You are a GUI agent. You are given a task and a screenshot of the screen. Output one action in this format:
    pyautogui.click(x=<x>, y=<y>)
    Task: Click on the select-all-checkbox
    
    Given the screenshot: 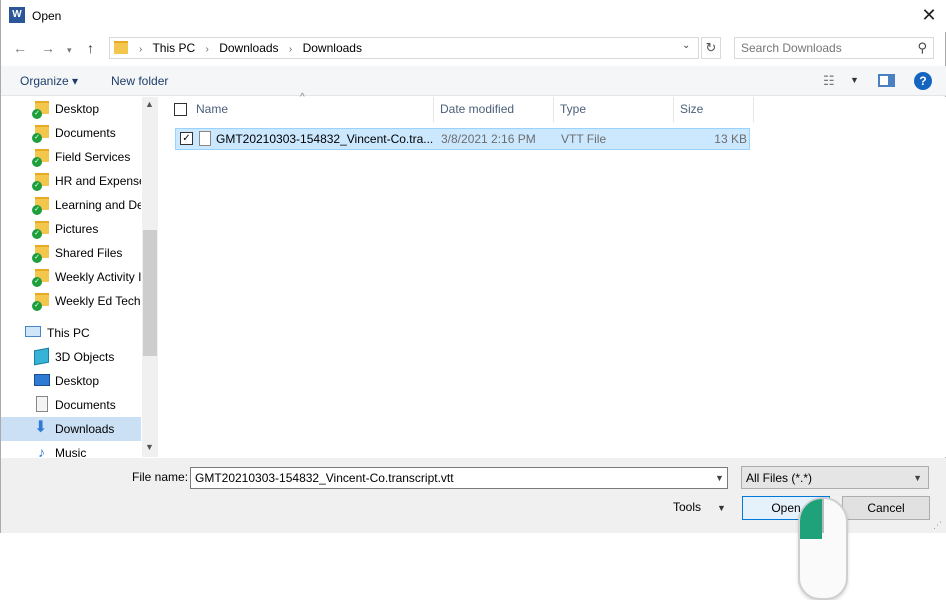 What is the action you would take?
    pyautogui.click(x=180, y=109)
    